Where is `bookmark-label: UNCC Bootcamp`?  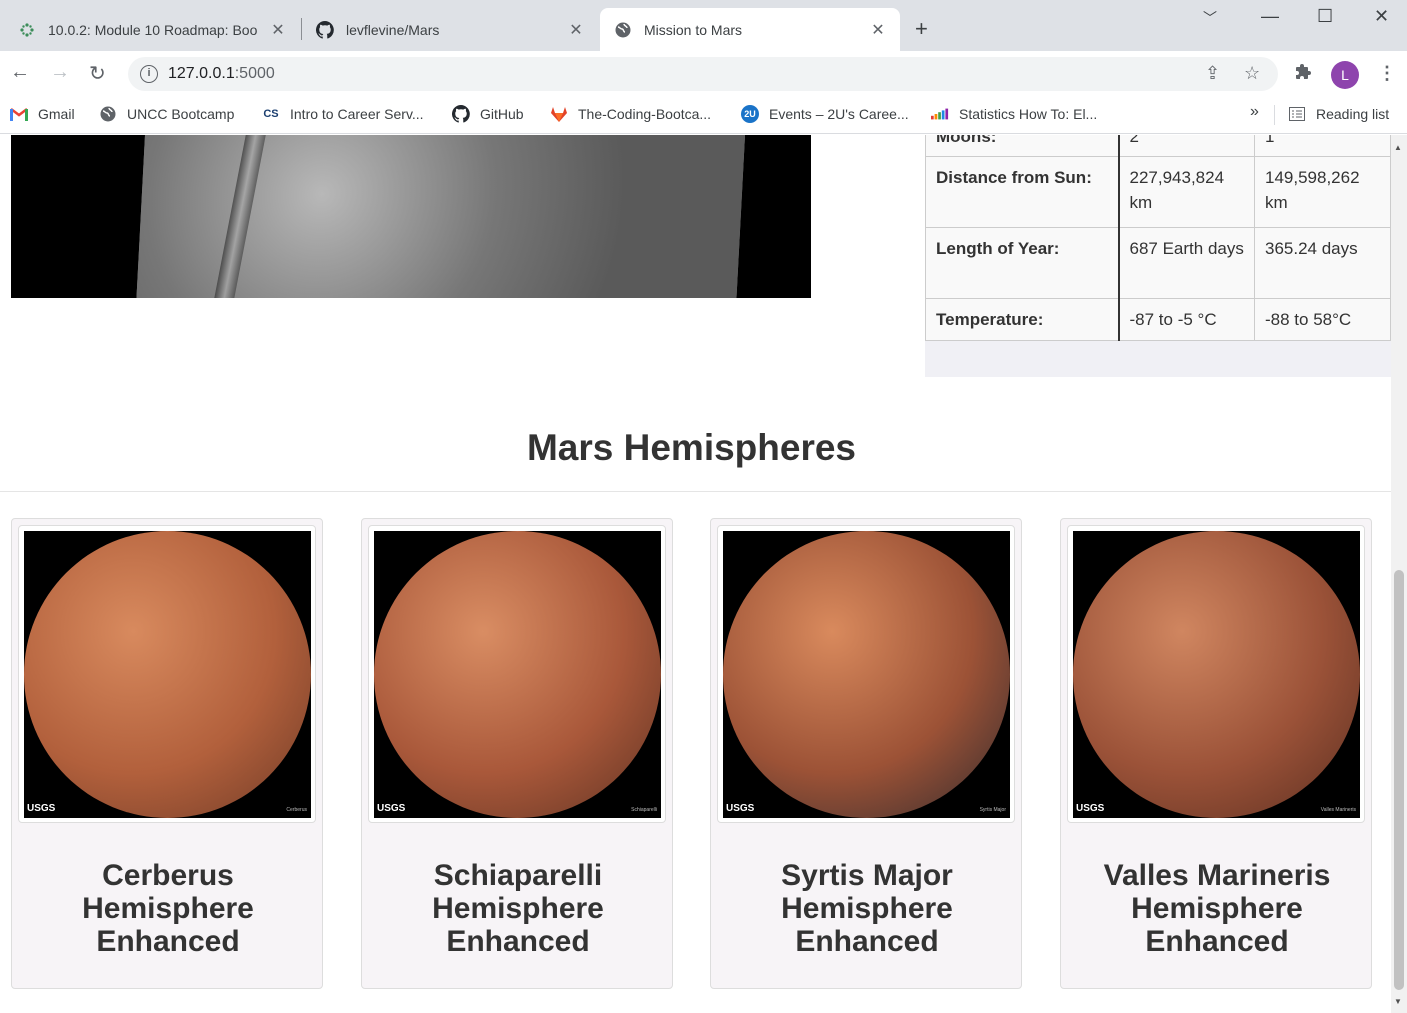
bookmark-label: UNCC Bootcamp is located at coordinates (181, 114).